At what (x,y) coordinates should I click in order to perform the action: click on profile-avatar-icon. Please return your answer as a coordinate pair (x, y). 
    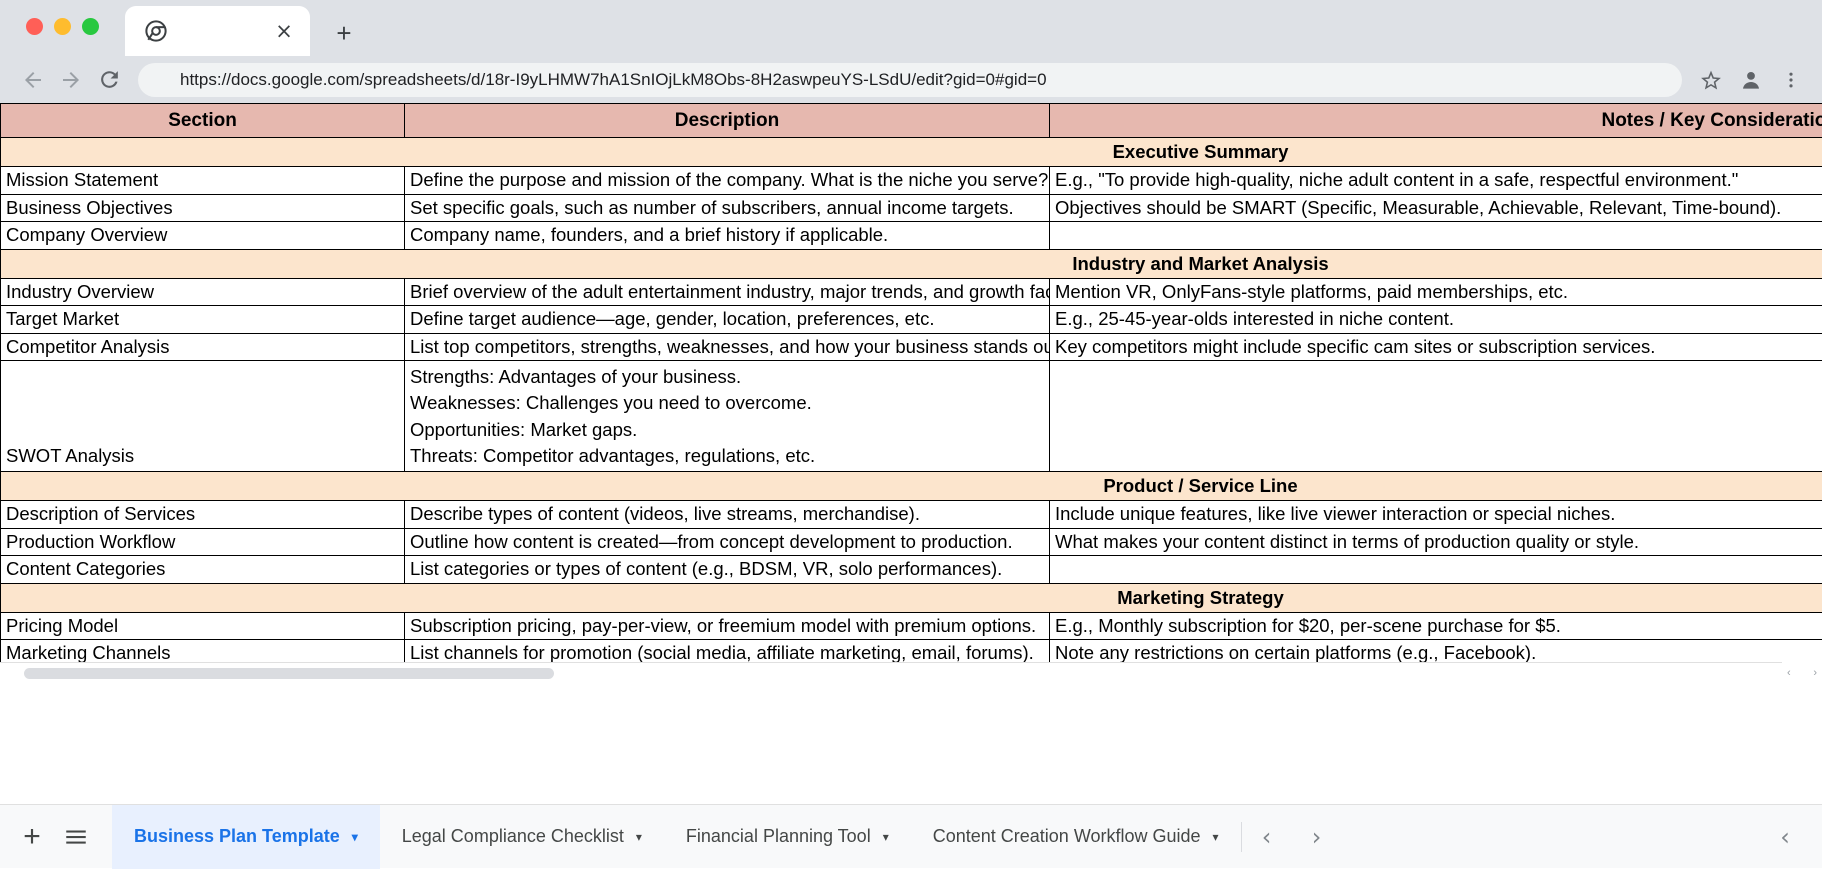
    Looking at the image, I should click on (1751, 80).